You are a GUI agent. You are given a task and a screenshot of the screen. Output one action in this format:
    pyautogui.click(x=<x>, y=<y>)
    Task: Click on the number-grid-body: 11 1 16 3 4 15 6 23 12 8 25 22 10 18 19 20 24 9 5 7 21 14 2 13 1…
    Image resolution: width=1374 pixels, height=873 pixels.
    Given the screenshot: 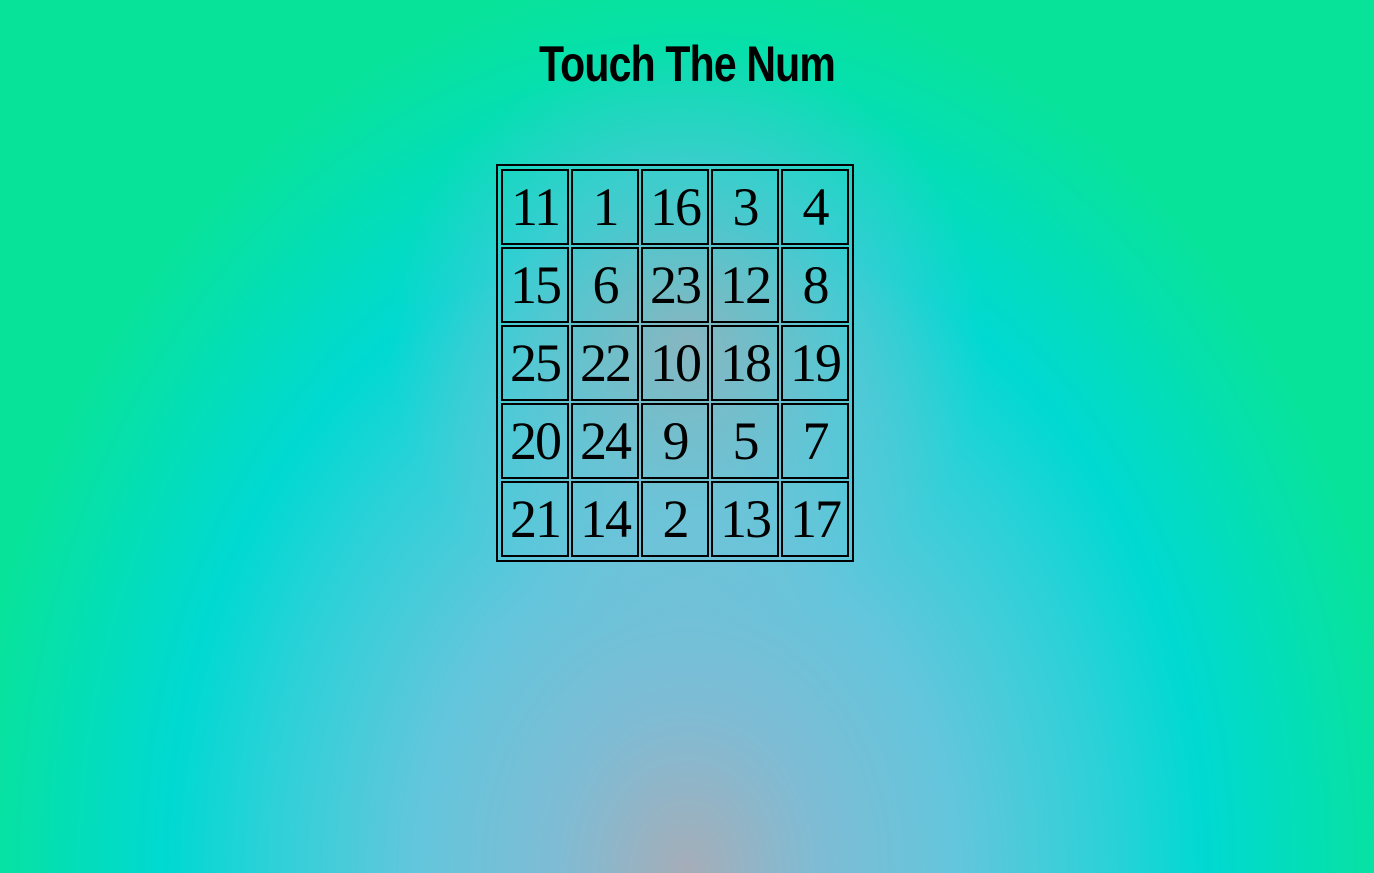 What is the action you would take?
    pyautogui.click(x=675, y=363)
    